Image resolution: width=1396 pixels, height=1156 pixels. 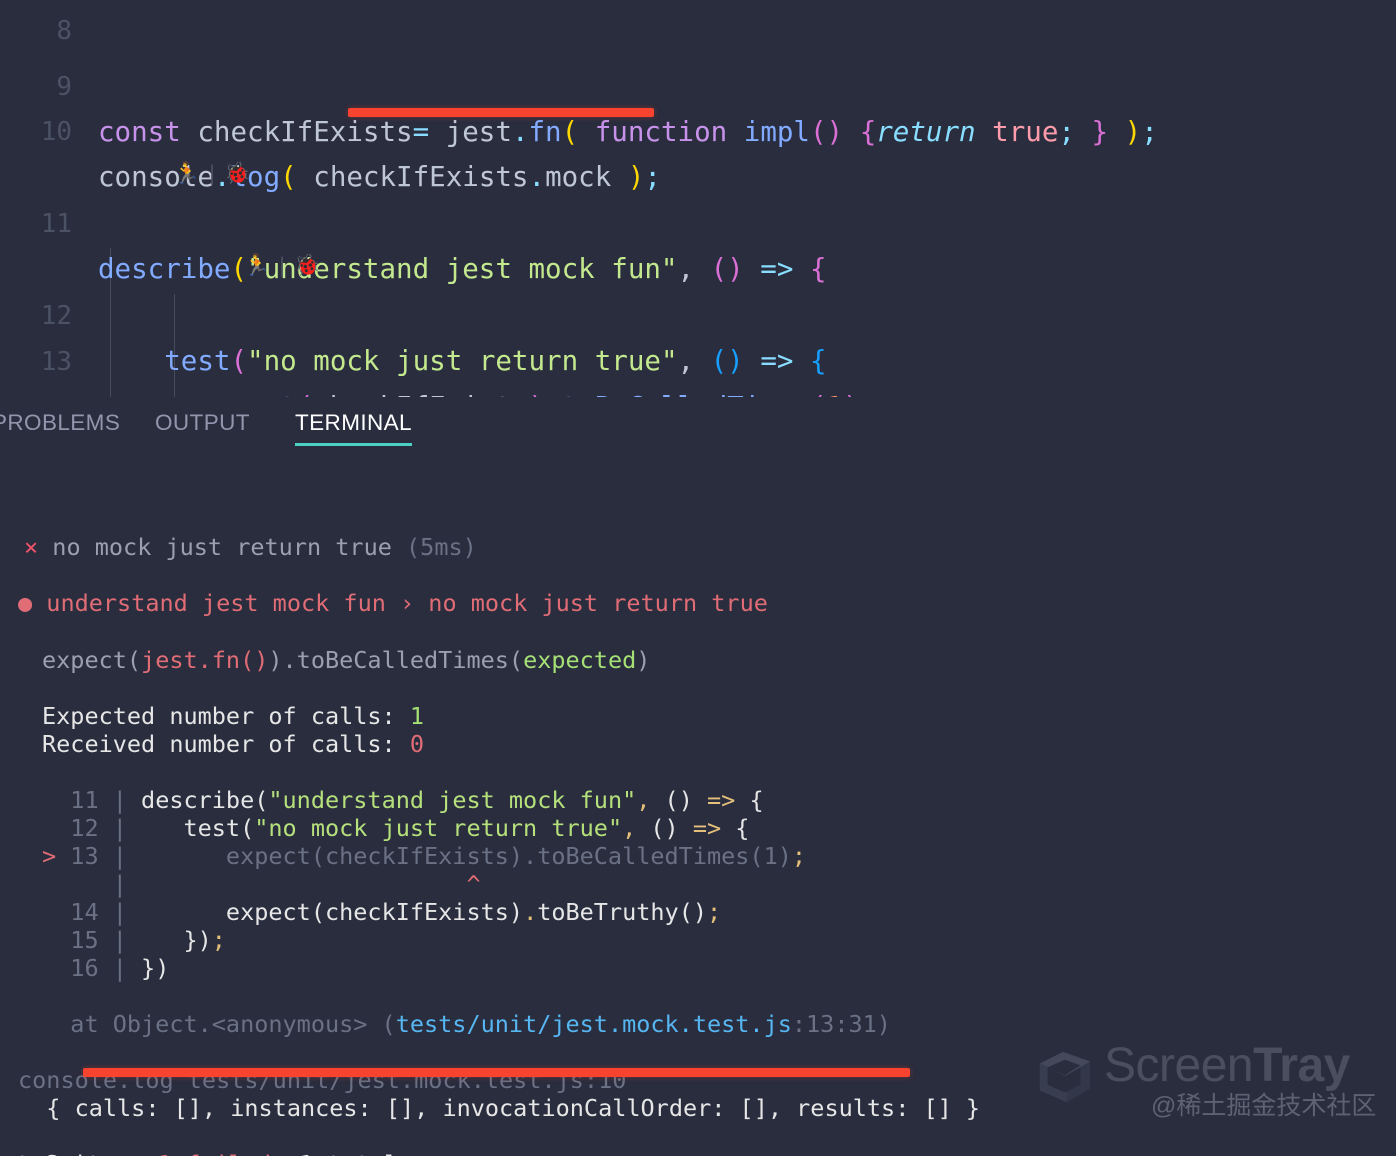 What do you see at coordinates (56, 224) in the screenshot?
I see `line-number: 11` at bounding box center [56, 224].